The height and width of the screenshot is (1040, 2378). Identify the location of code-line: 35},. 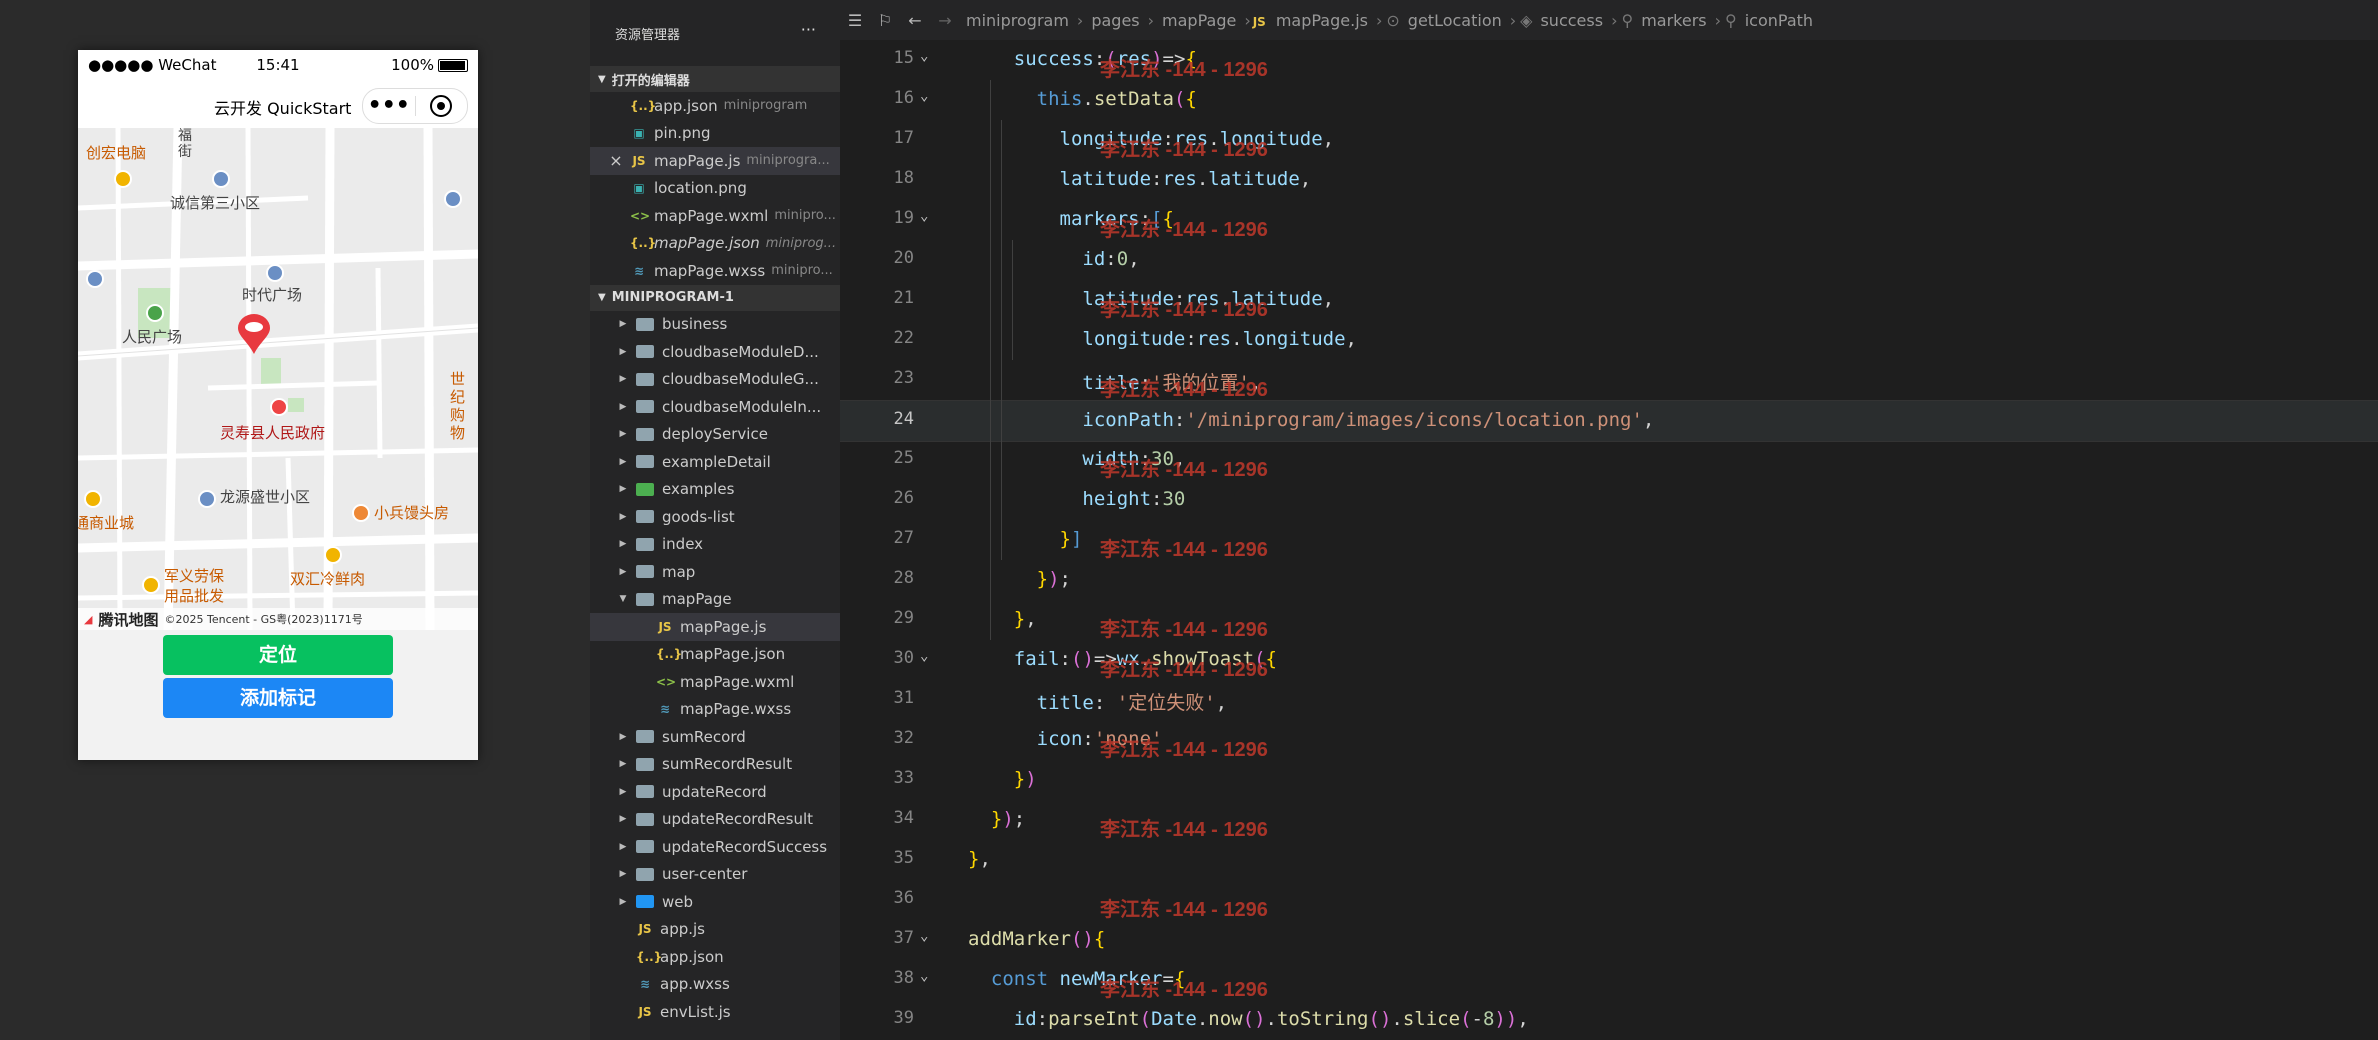
(1609, 860).